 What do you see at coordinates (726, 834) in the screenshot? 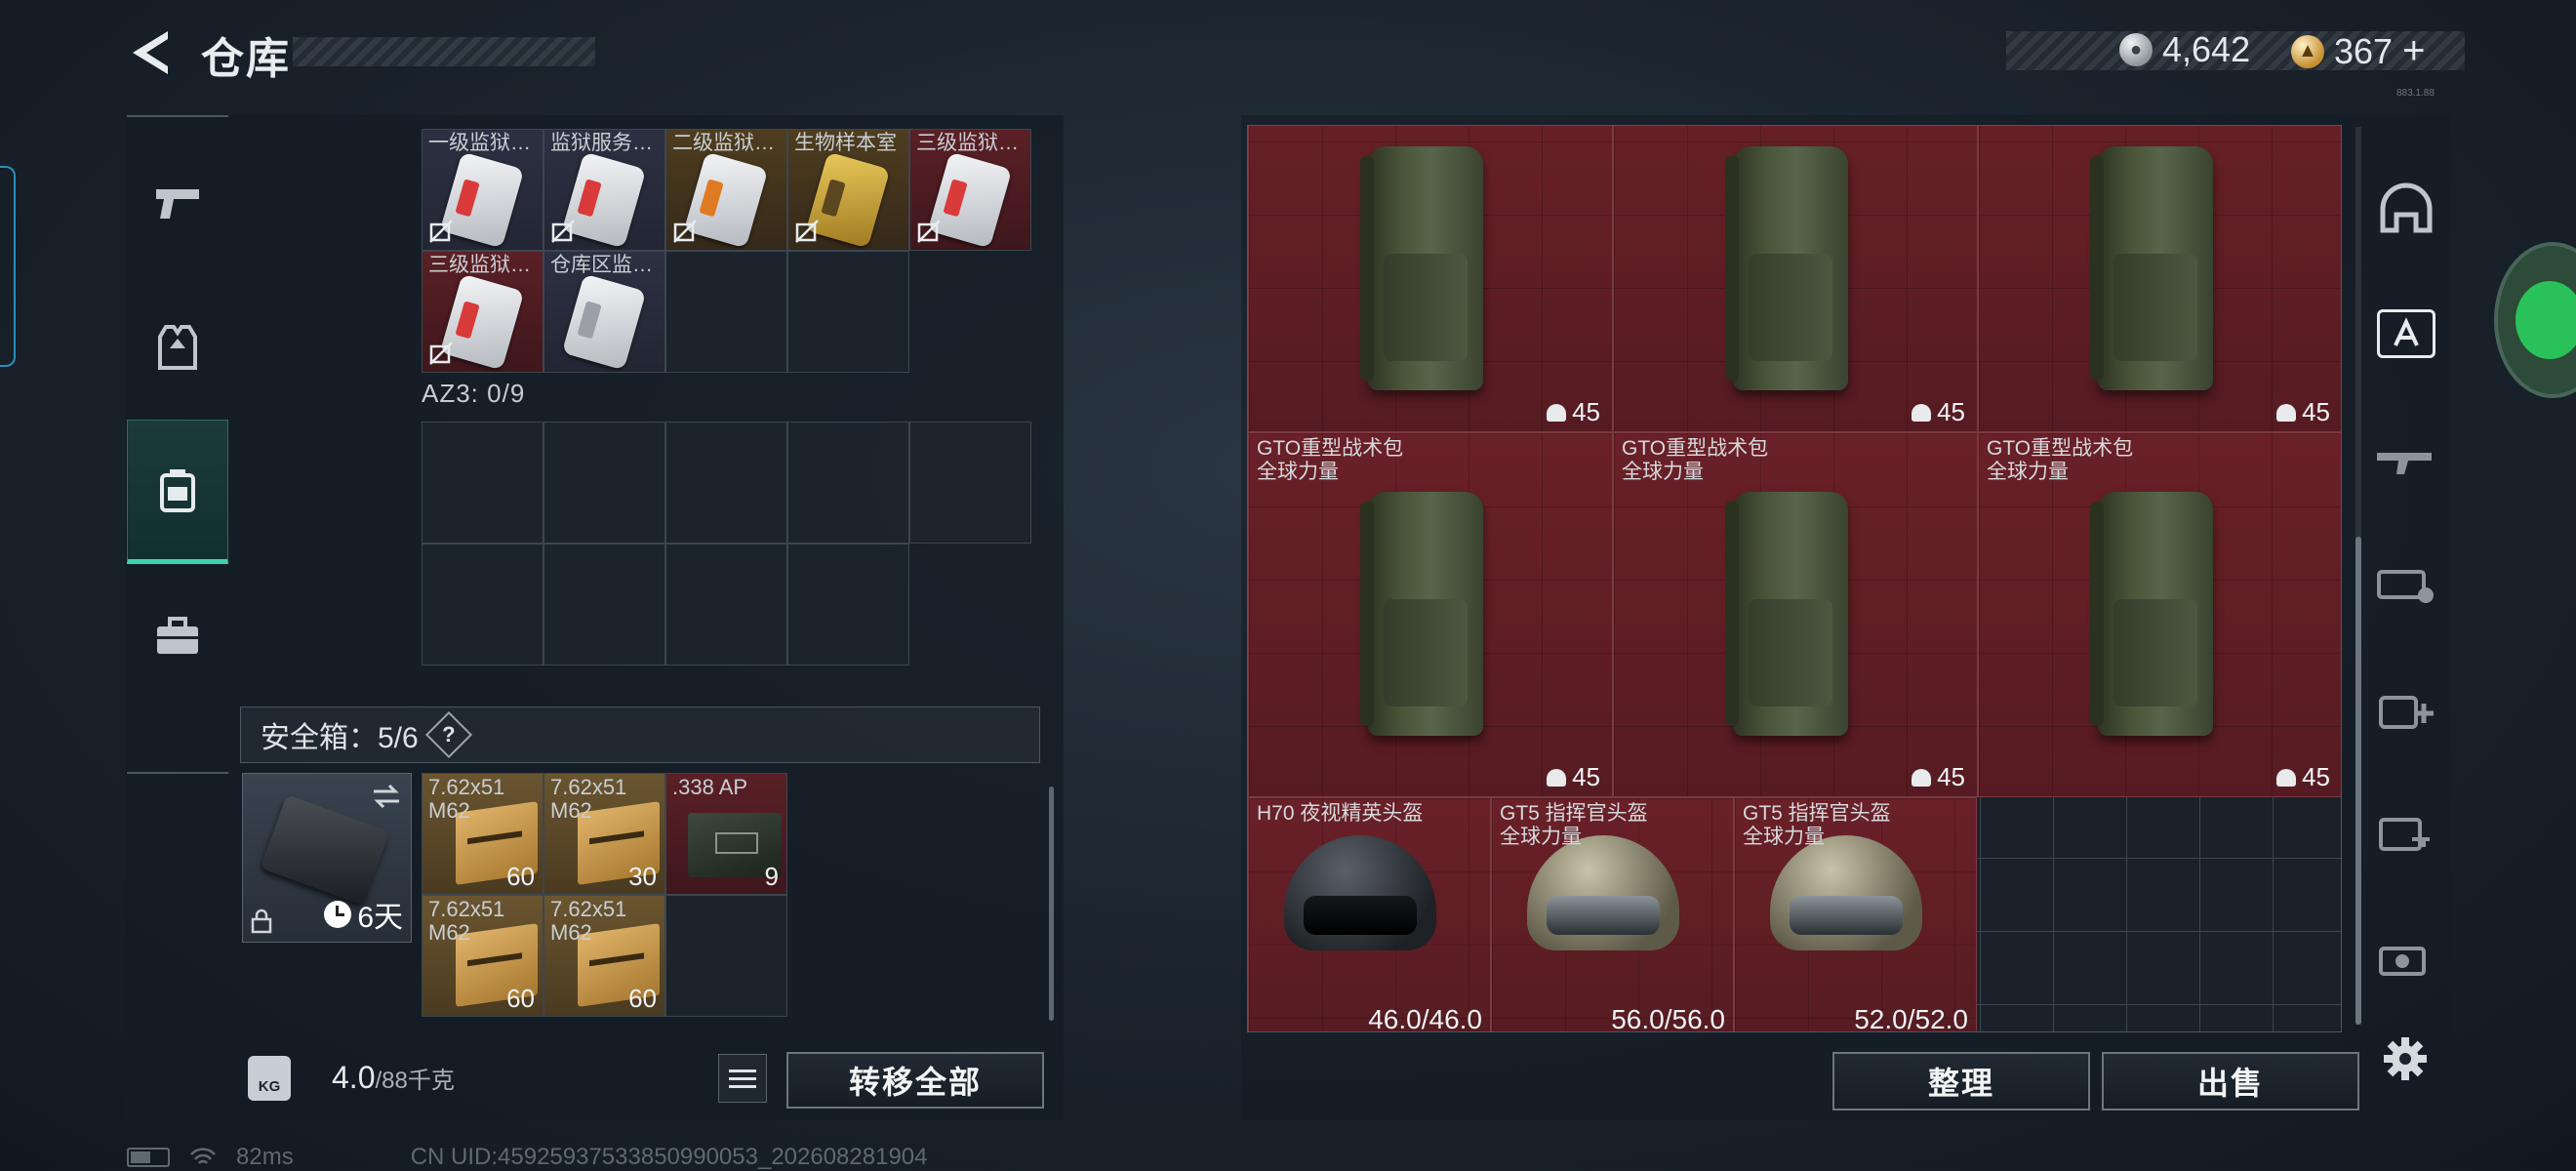
I see `ammo-slot: .338 AP 9` at bounding box center [726, 834].